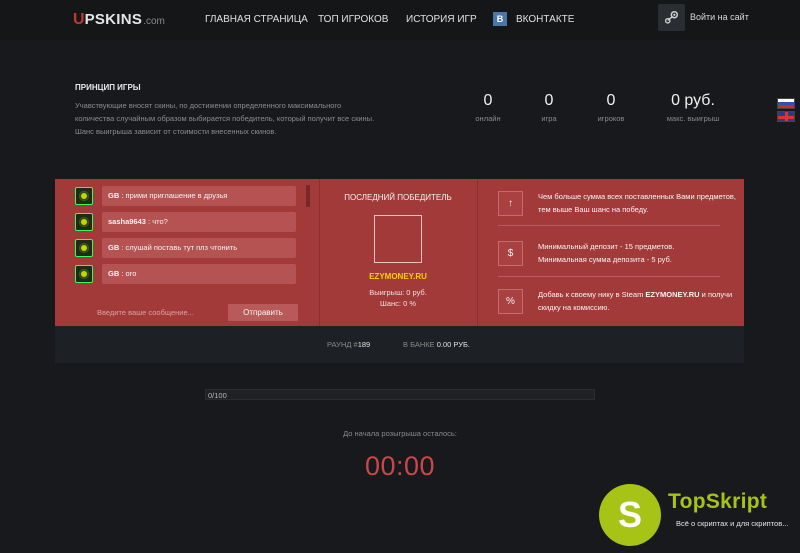 The image size is (800, 553). I want to click on countdown-timer: 00:00, so click(400, 466).